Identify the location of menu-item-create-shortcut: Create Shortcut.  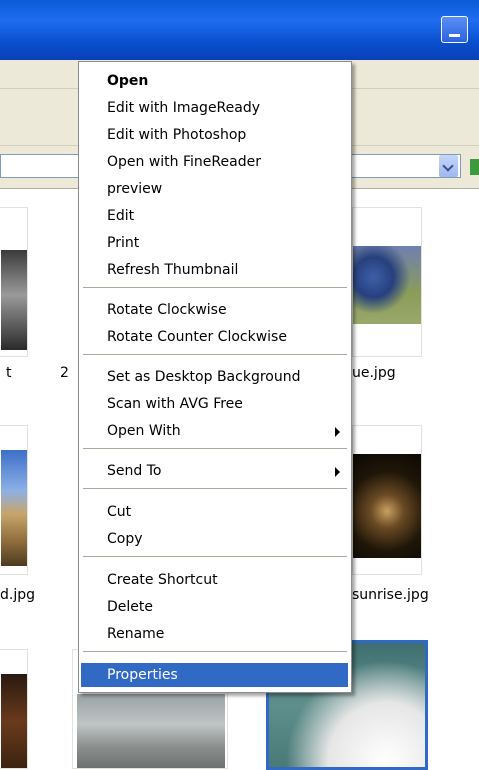
(214, 580).